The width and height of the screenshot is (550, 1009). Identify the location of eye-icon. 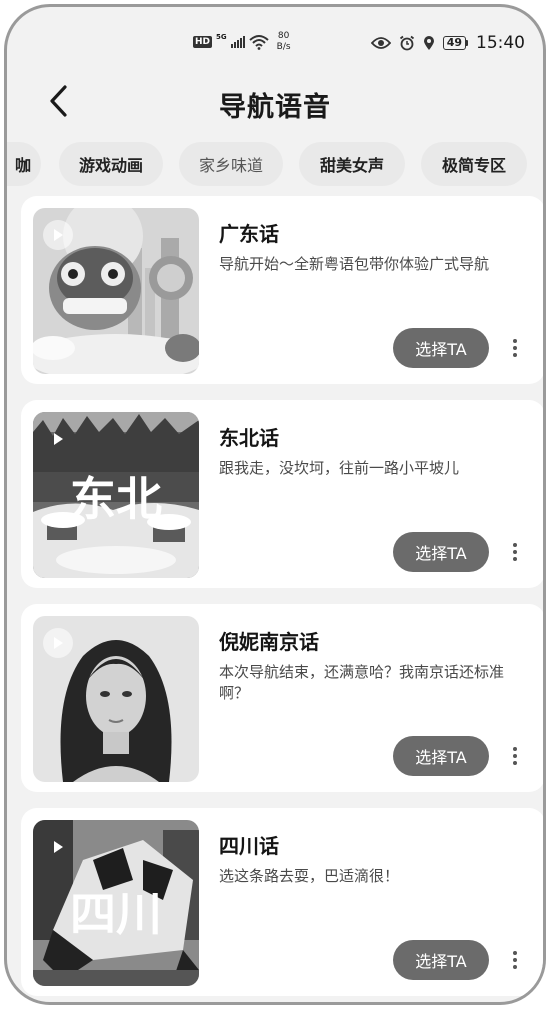
(380, 43).